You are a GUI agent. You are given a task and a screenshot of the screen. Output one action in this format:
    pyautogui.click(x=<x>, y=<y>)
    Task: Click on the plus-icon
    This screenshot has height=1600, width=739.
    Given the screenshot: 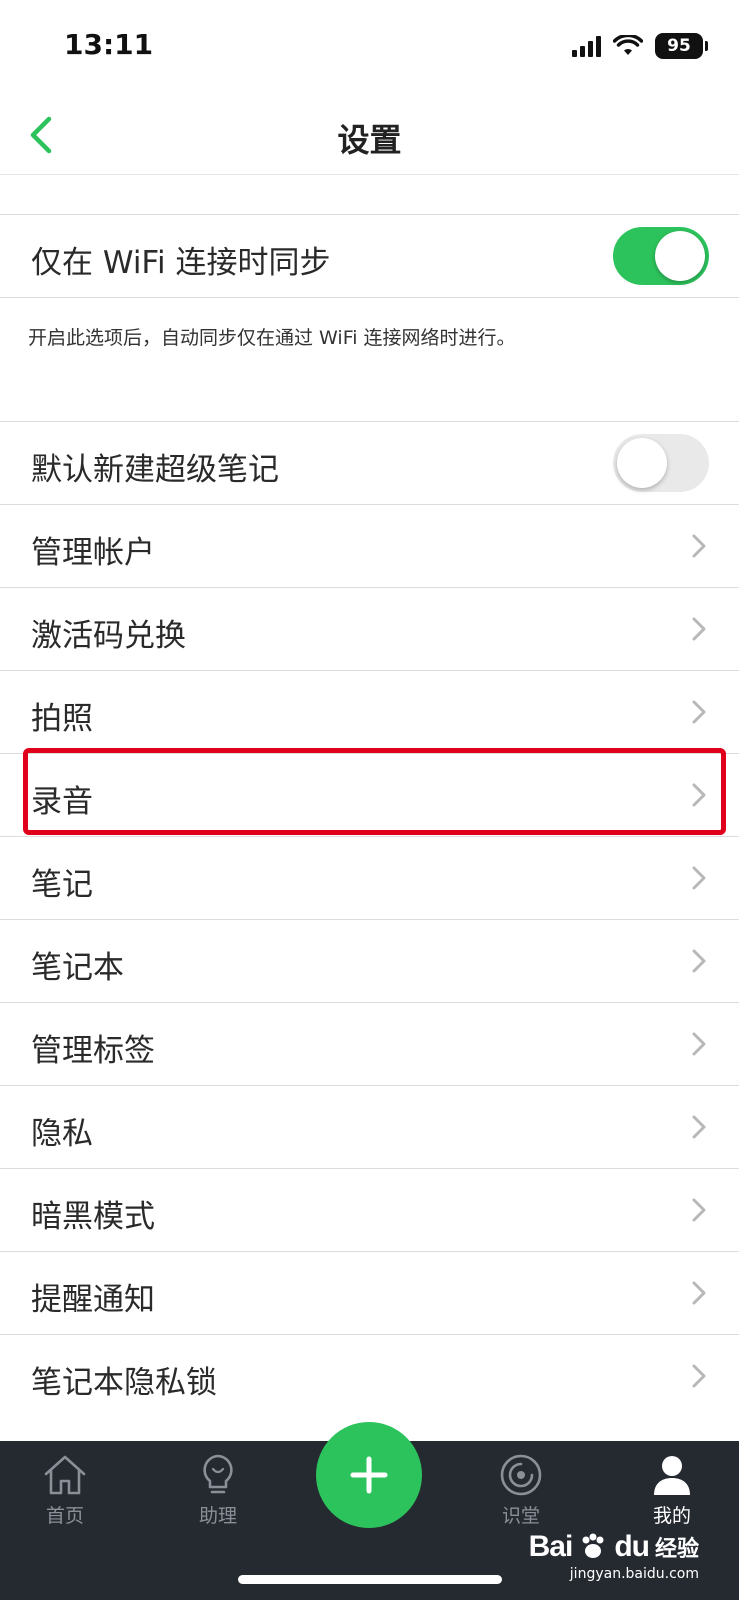 What is the action you would take?
    pyautogui.click(x=369, y=1475)
    